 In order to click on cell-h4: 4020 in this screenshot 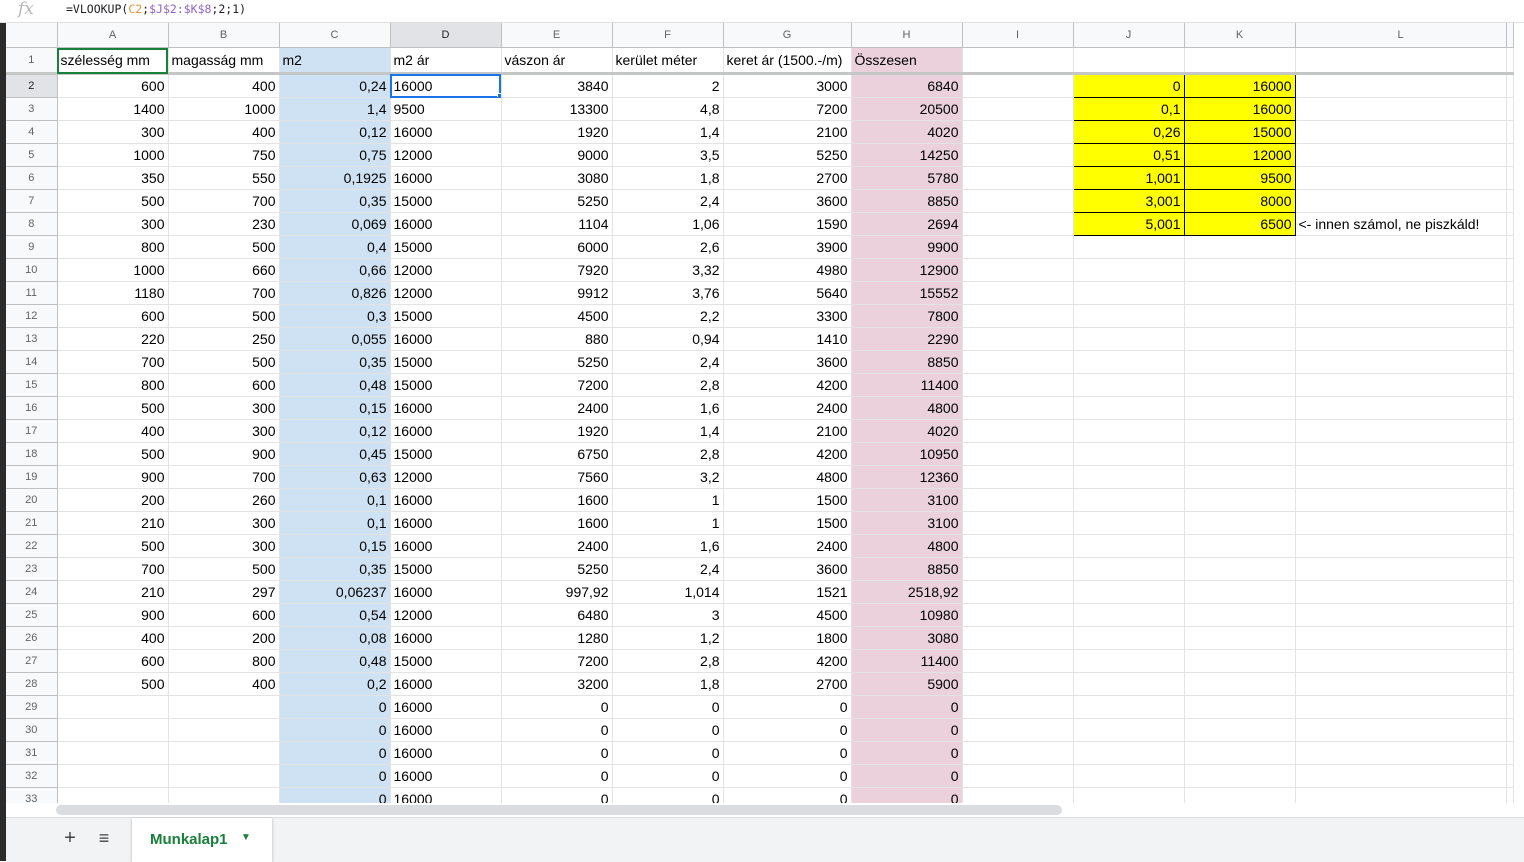, I will do `click(906, 132)`.